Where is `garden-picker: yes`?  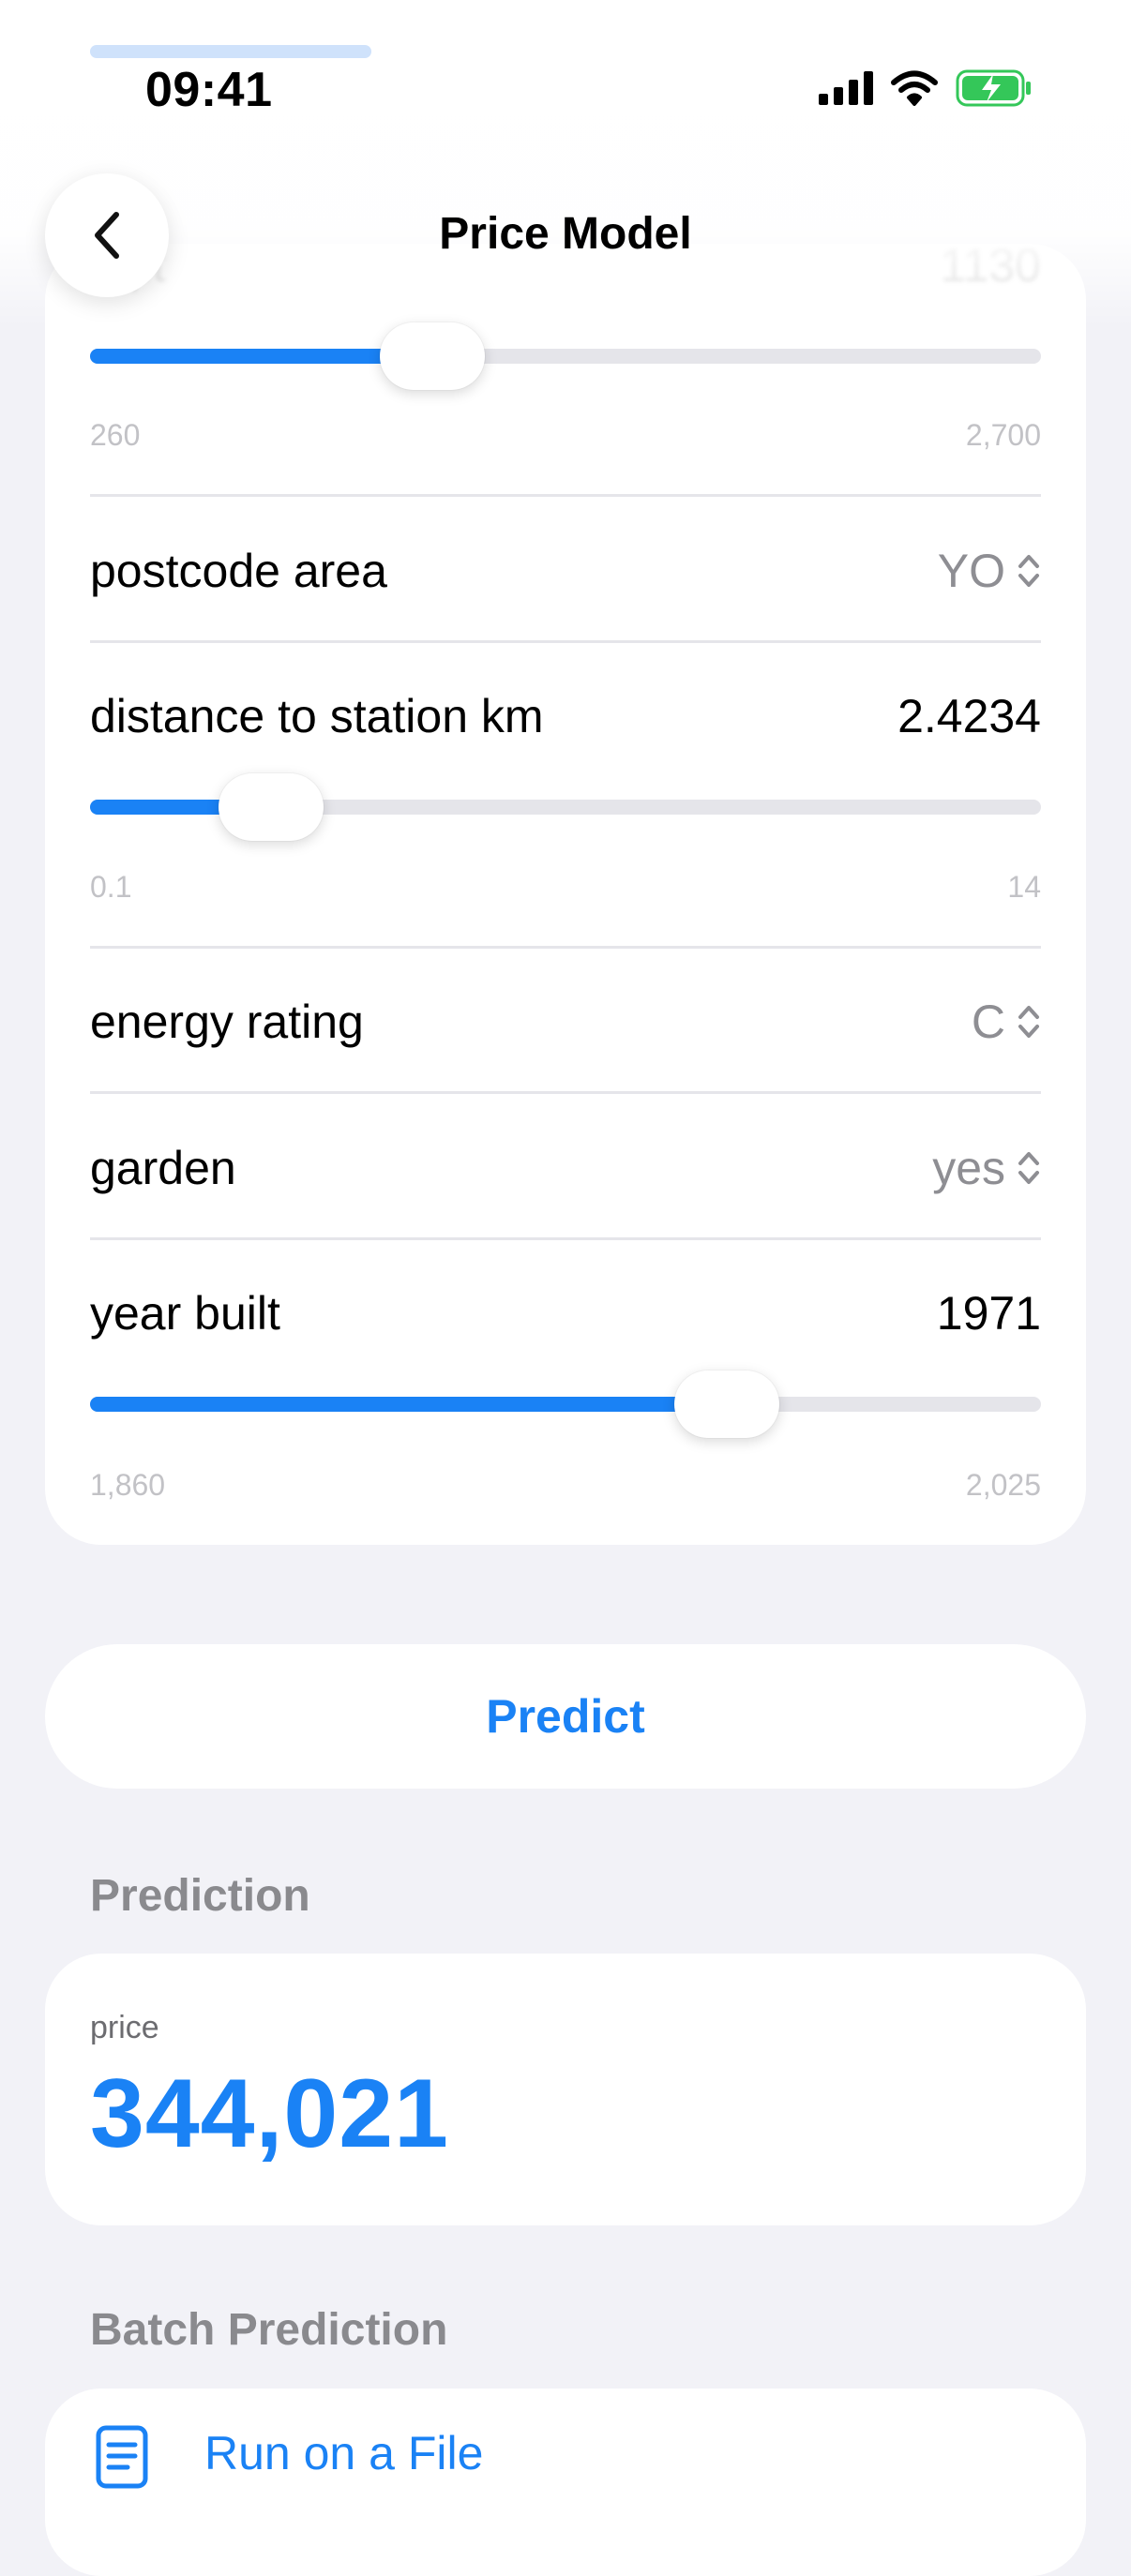
garden-picker: yes is located at coordinates (986, 1168).